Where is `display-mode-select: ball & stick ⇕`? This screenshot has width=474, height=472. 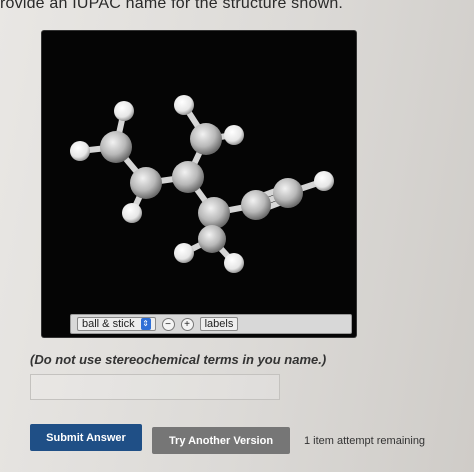
display-mode-select: ball & stick ⇕ is located at coordinates (116, 324).